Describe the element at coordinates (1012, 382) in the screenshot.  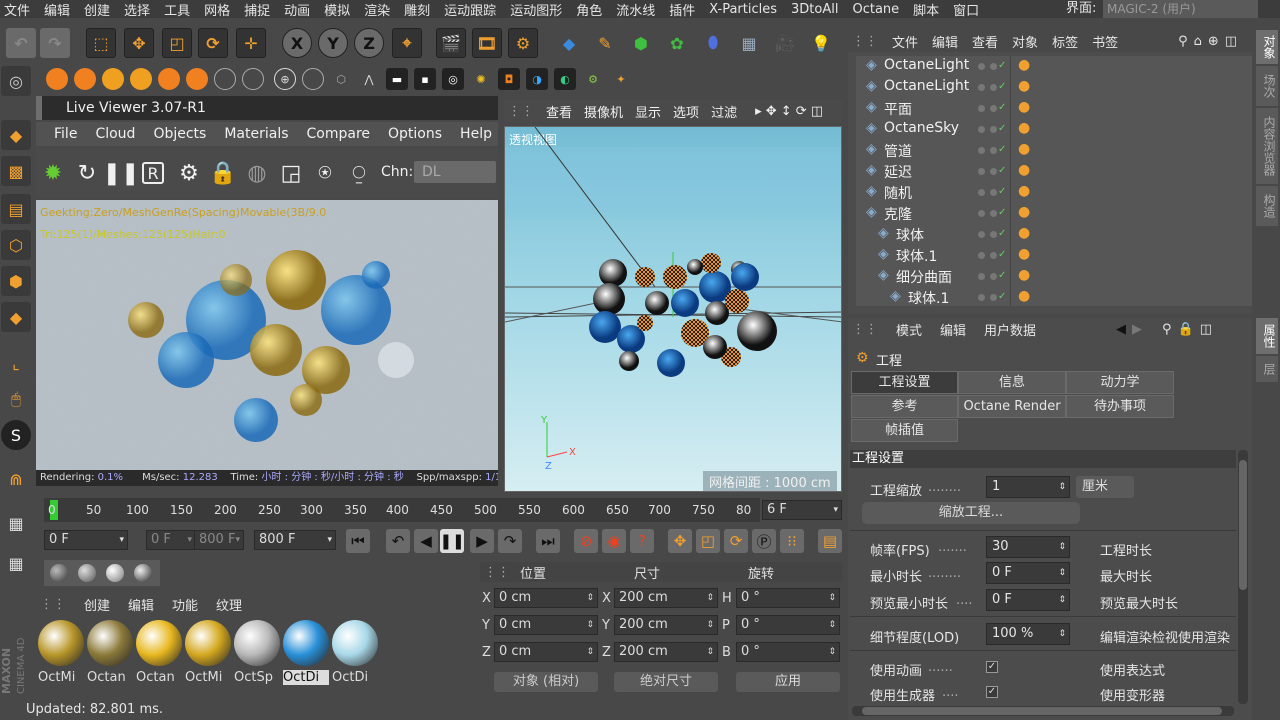
I see `tab-info: 信息` at that location.